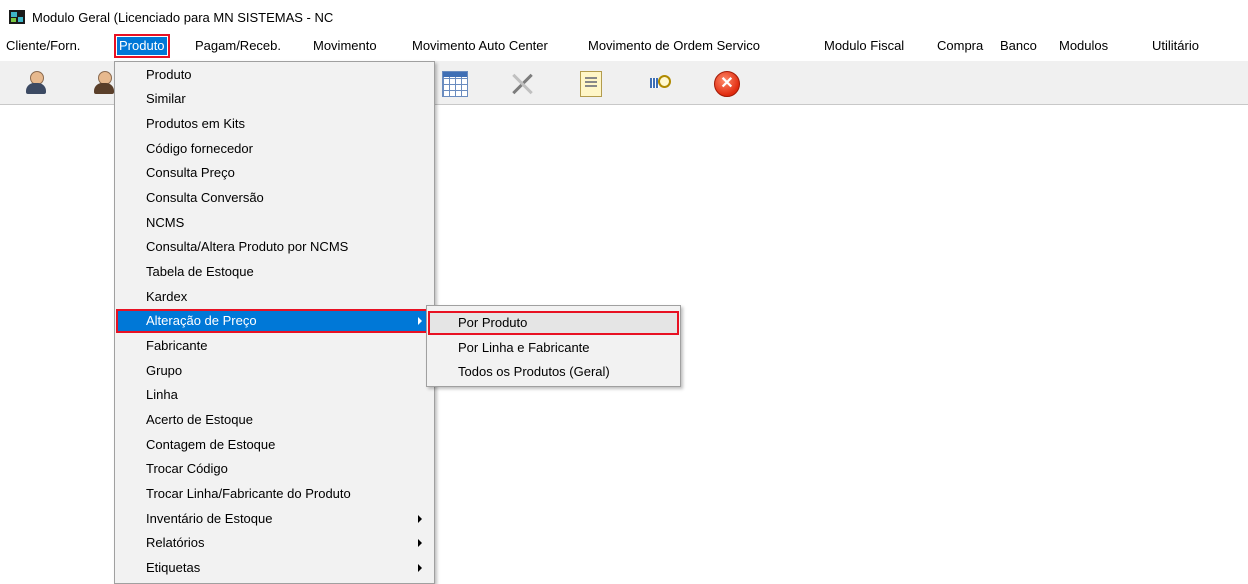 Image resolution: width=1248 pixels, height=584 pixels. I want to click on menu-item-kardex: Kardex, so click(274, 297).